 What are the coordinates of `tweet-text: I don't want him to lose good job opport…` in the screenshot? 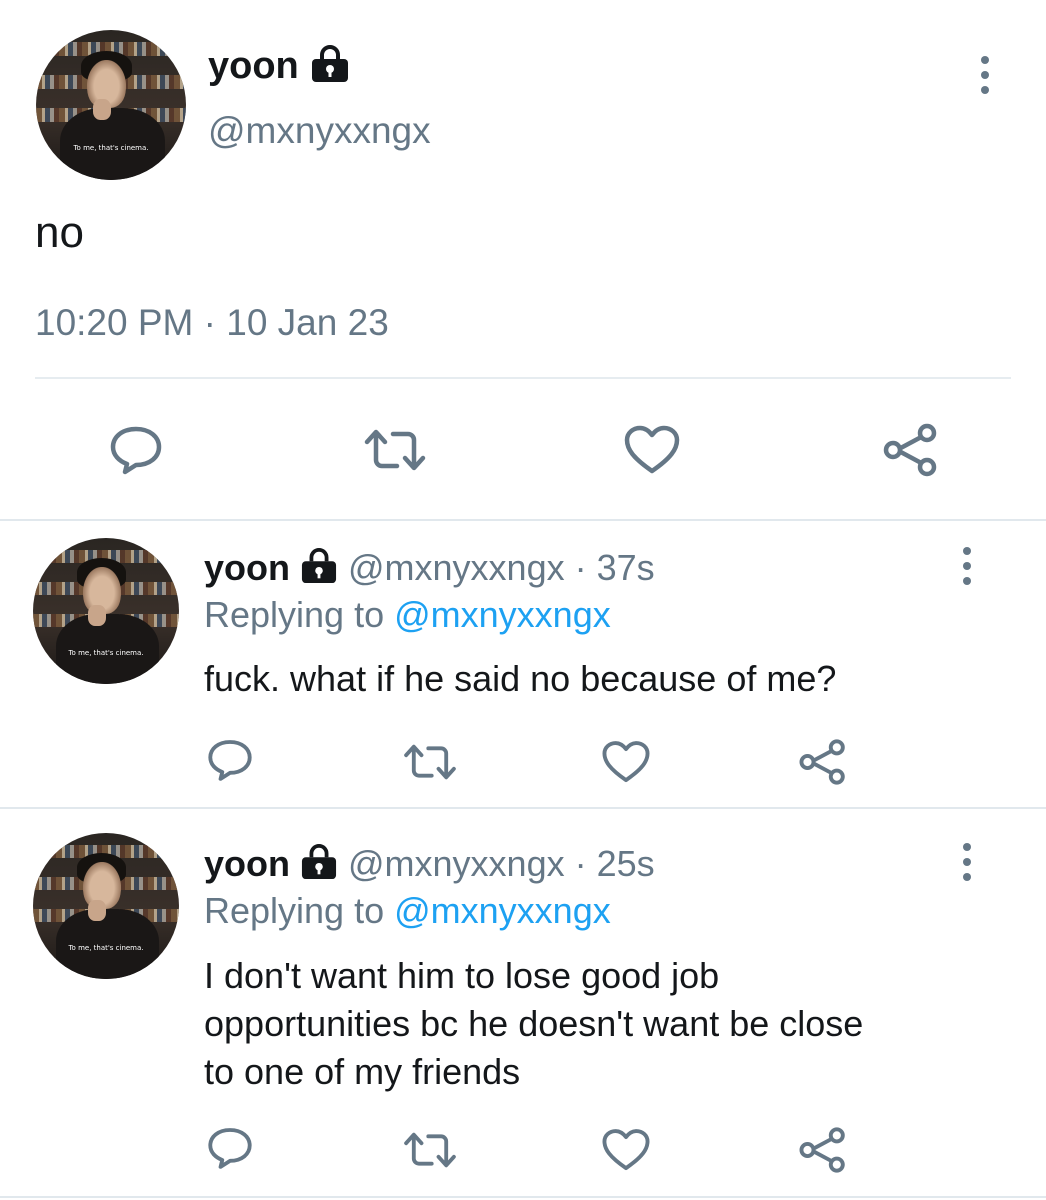 It's located at (533, 1024).